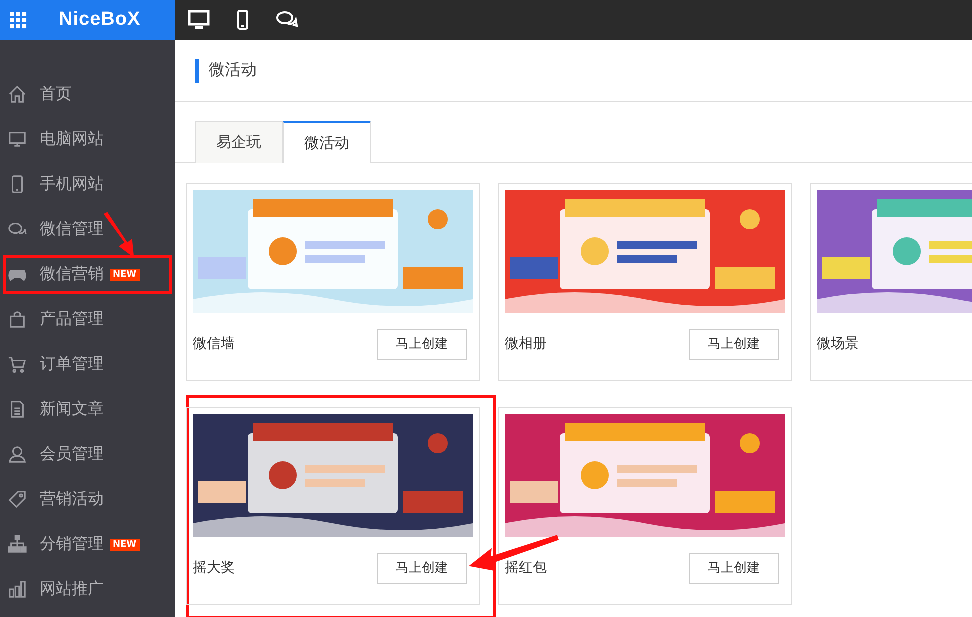 Image resolution: width=972 pixels, height=617 pixels. I want to click on user-icon, so click(17, 454).